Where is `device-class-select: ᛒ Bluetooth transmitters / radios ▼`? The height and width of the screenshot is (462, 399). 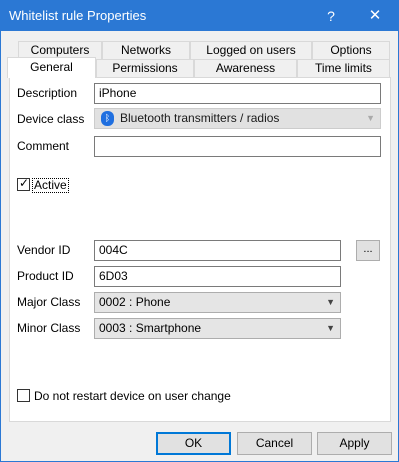
device-class-select: ᛒ Bluetooth transmitters / radios ▼ is located at coordinates (237, 118).